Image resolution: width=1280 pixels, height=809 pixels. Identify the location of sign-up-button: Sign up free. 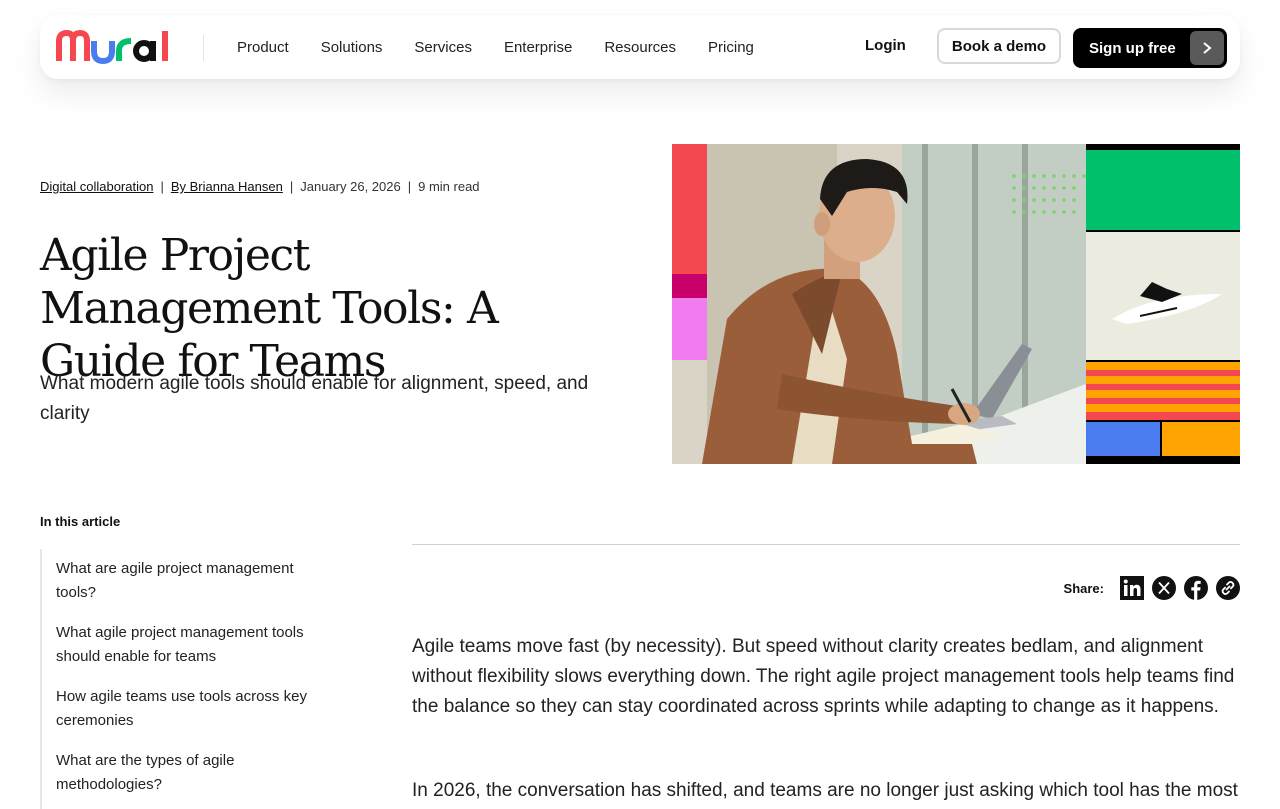
(1150, 48).